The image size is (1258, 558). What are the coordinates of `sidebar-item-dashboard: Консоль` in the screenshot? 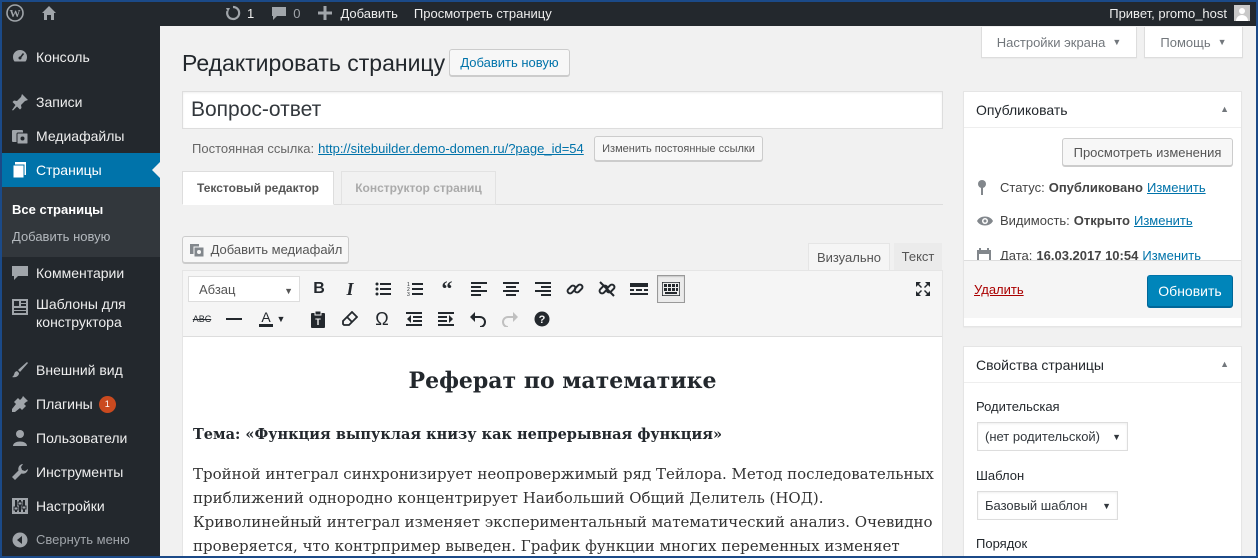 It's located at (80, 57).